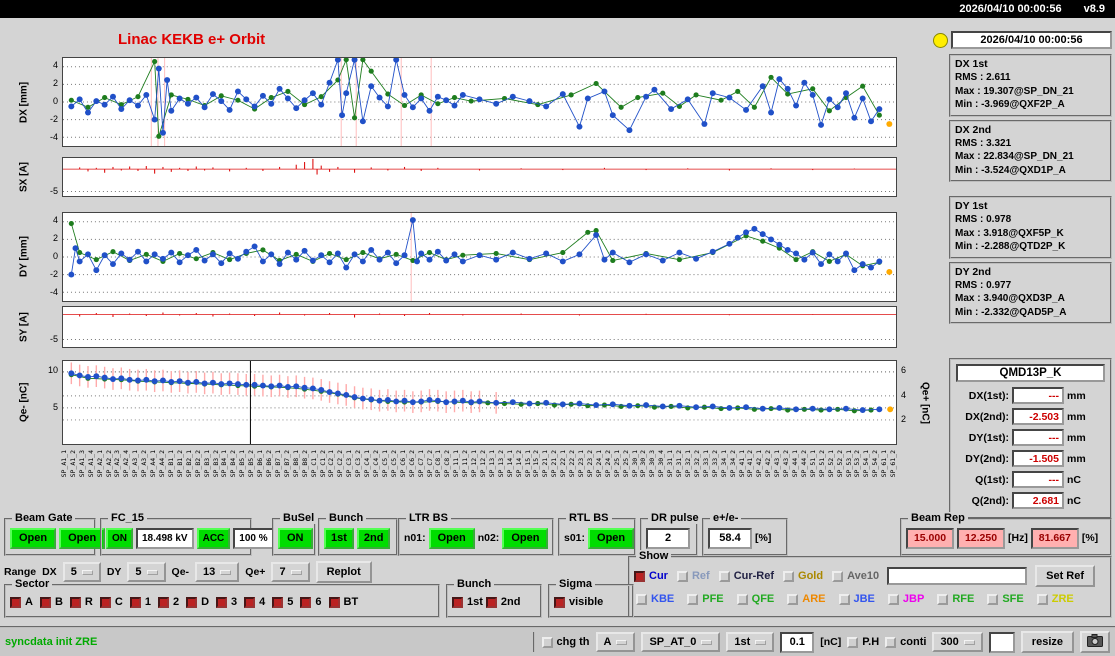 This screenshot has width=1115, height=656. Describe the element at coordinates (343, 602) in the screenshot. I see `sector-toggle-bt: BT` at that location.